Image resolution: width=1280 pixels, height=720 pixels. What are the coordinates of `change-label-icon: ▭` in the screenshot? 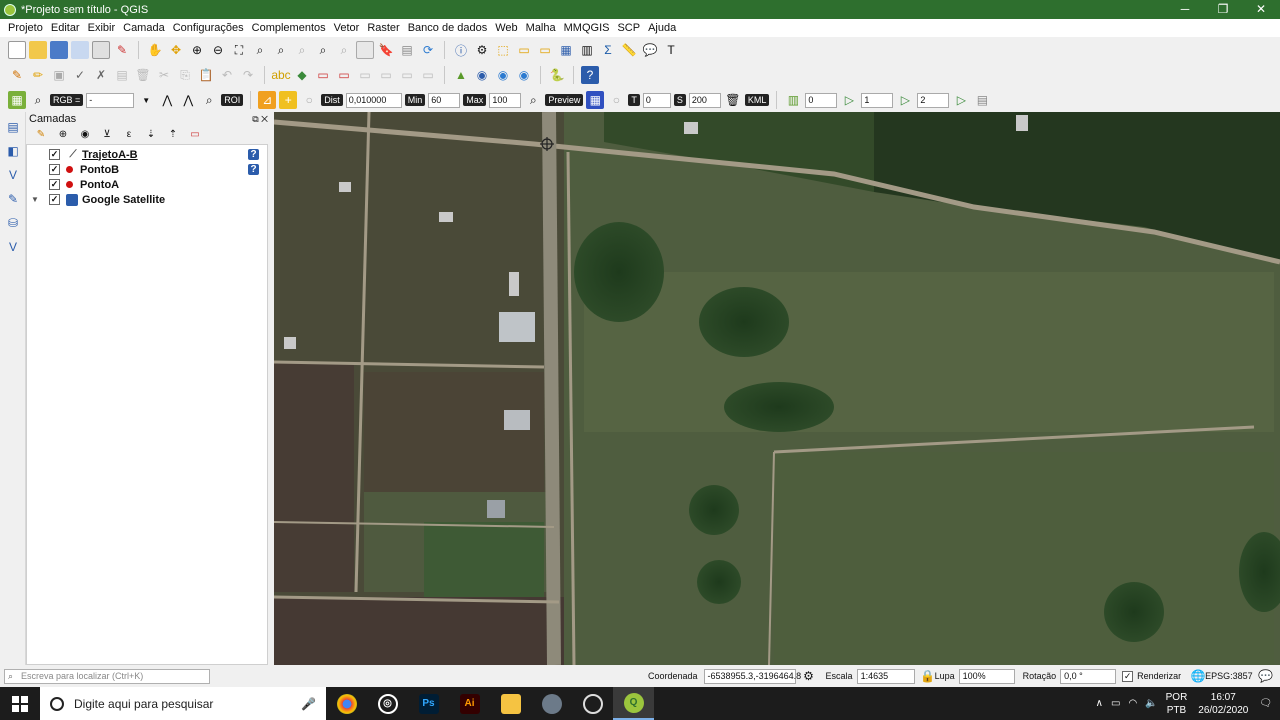 It's located at (407, 75).